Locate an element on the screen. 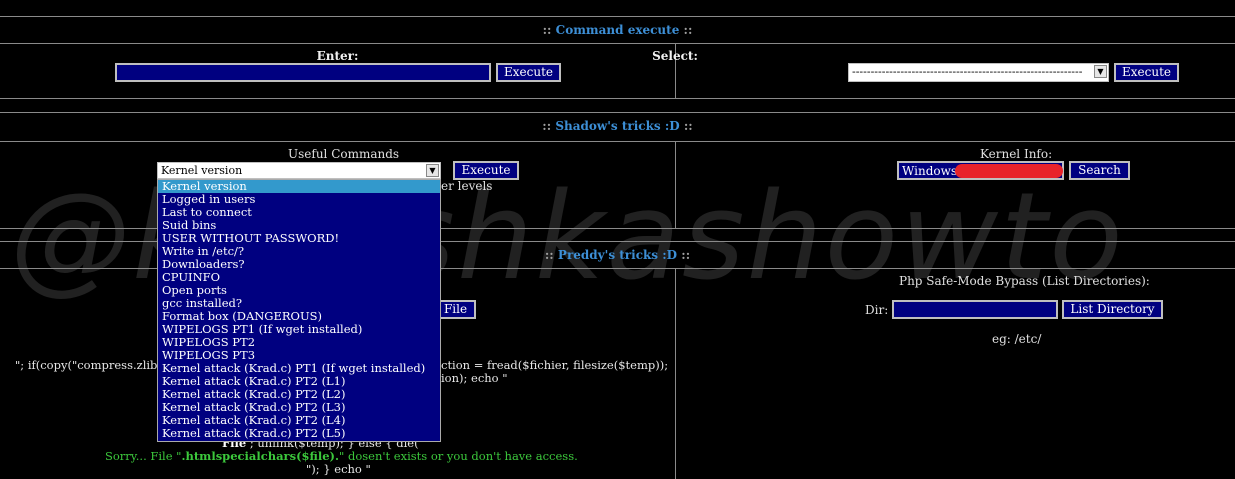 Image resolution: width=1235 pixels, height=479 pixels. dropdown-option: Kernel attack (Krad.c) PT2 (L5) is located at coordinates (299, 433).